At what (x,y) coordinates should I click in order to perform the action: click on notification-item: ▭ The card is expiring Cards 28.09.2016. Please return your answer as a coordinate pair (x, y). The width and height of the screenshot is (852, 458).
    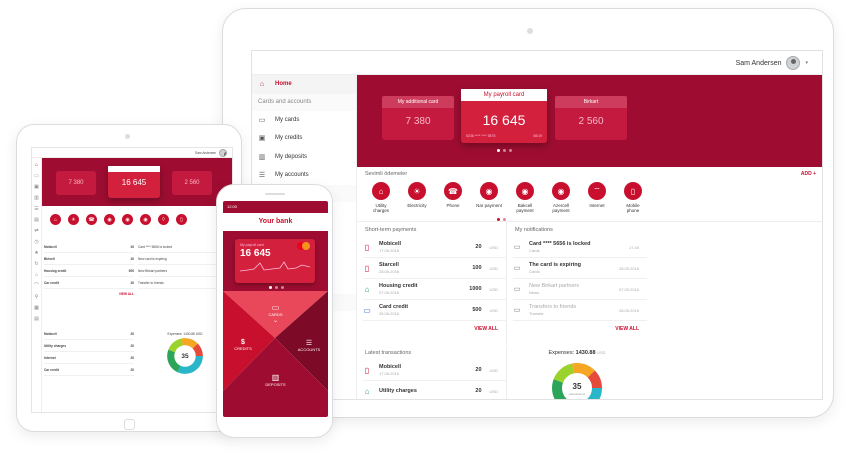
    Looking at the image, I should click on (580, 268).